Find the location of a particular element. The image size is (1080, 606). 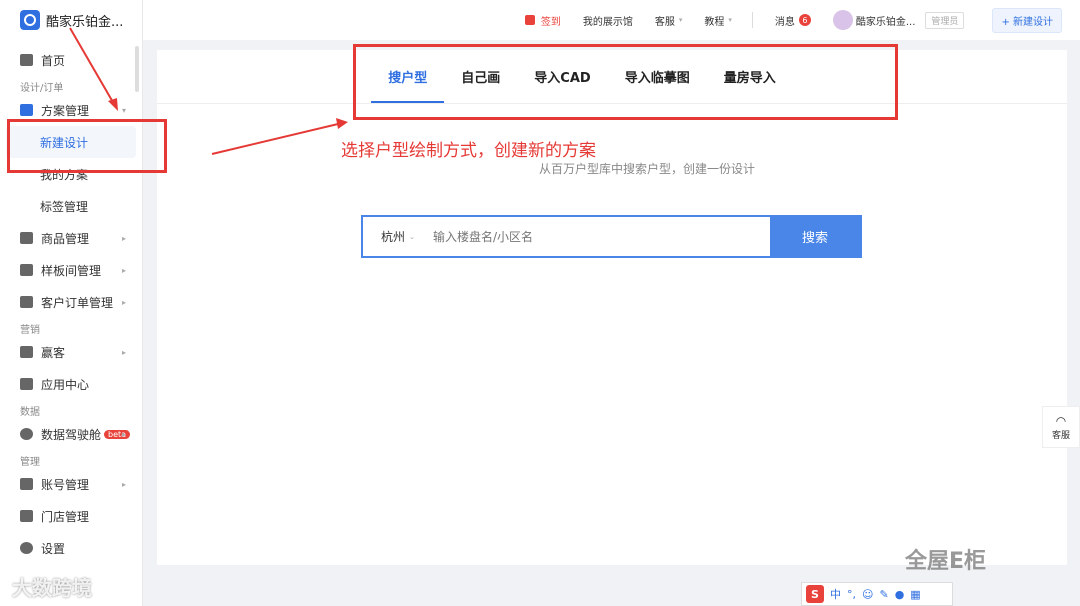

ime-toolbar: S 中 °, ☺ ✎ ● ▦ is located at coordinates (877, 594).